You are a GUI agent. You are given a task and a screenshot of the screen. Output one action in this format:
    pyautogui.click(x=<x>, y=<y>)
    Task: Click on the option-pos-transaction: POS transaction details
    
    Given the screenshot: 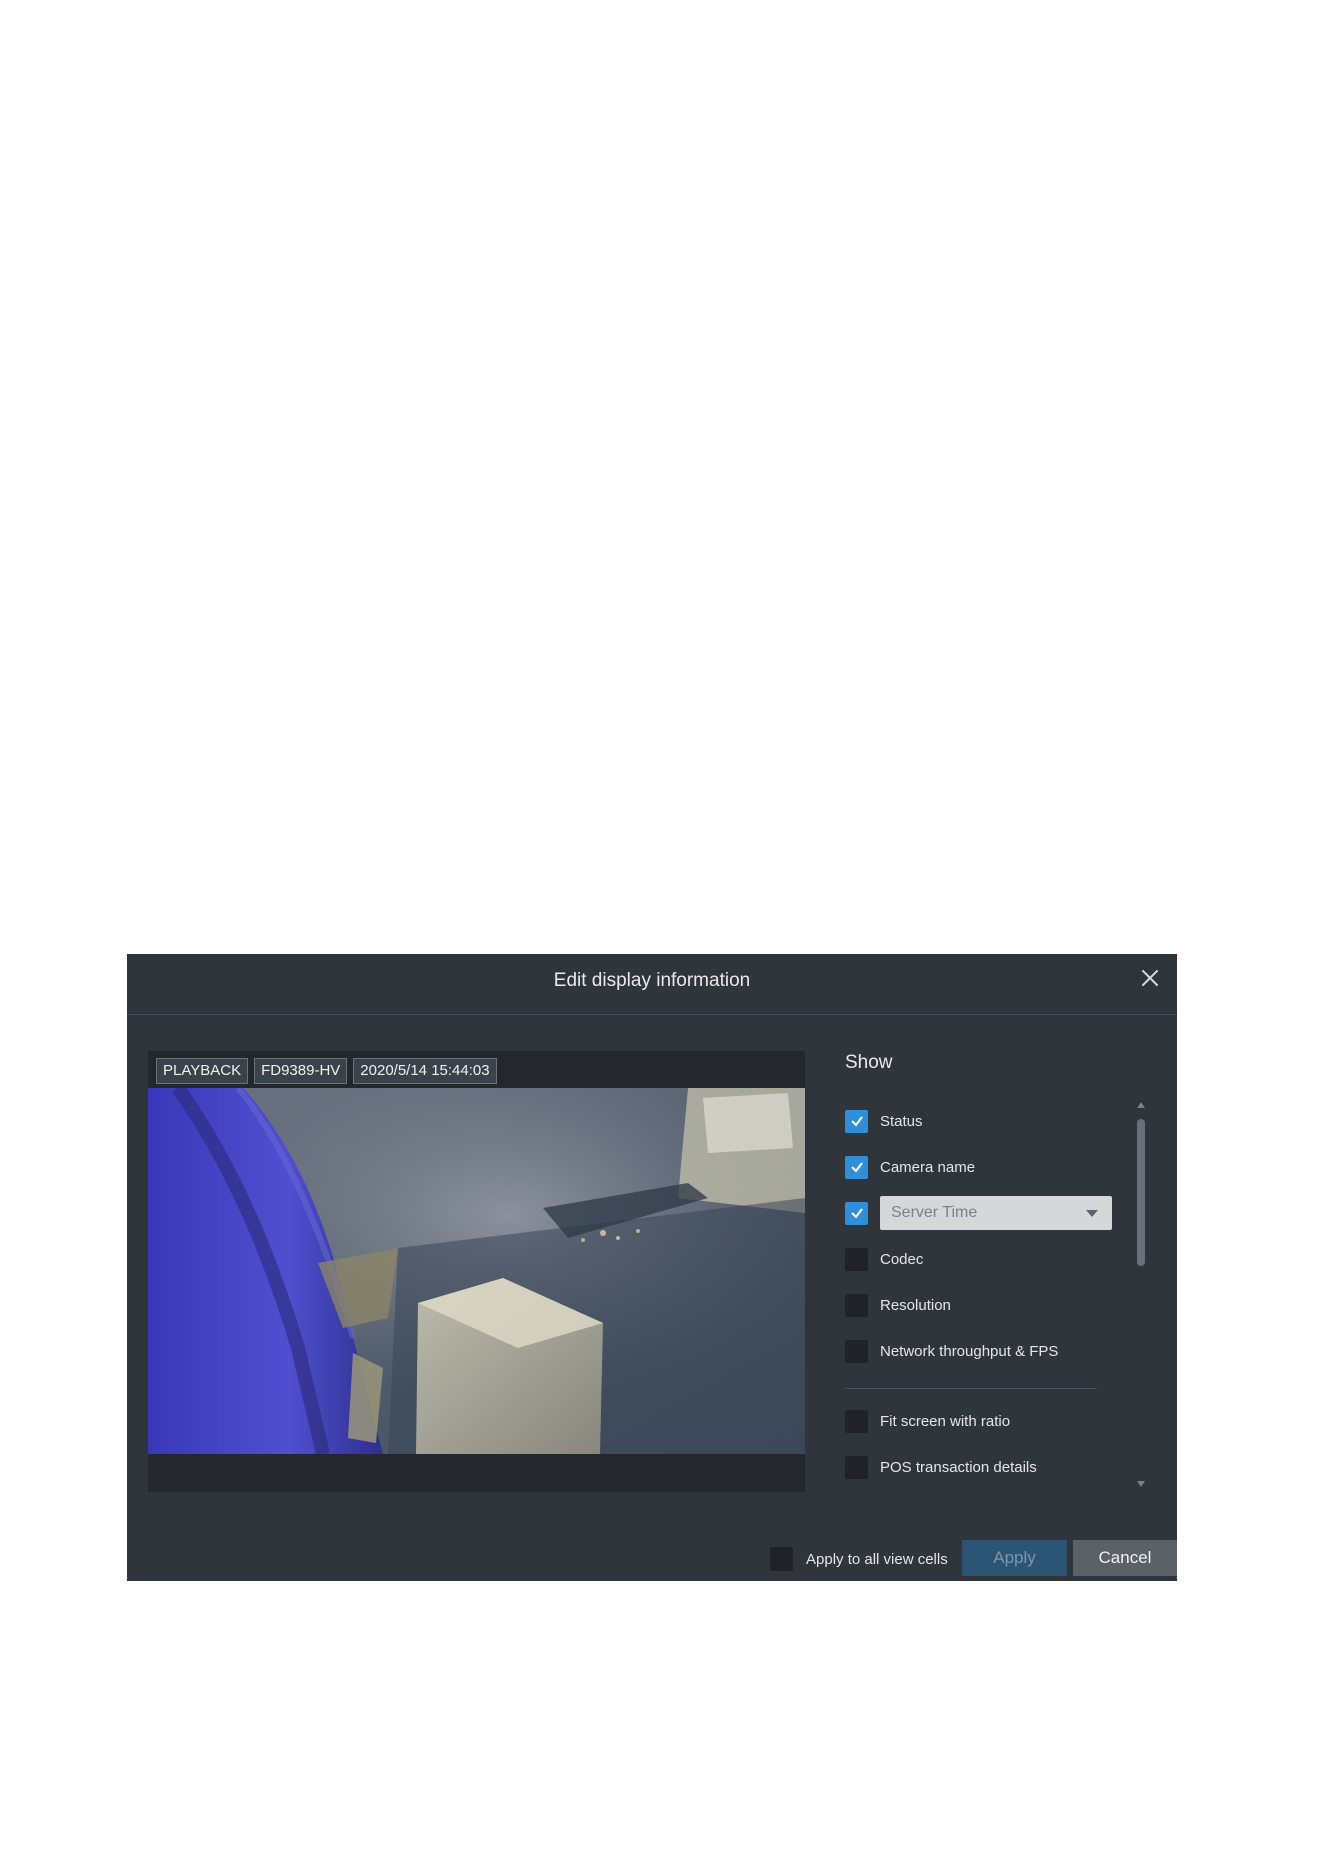 What is the action you would take?
    pyautogui.click(x=941, y=1467)
    